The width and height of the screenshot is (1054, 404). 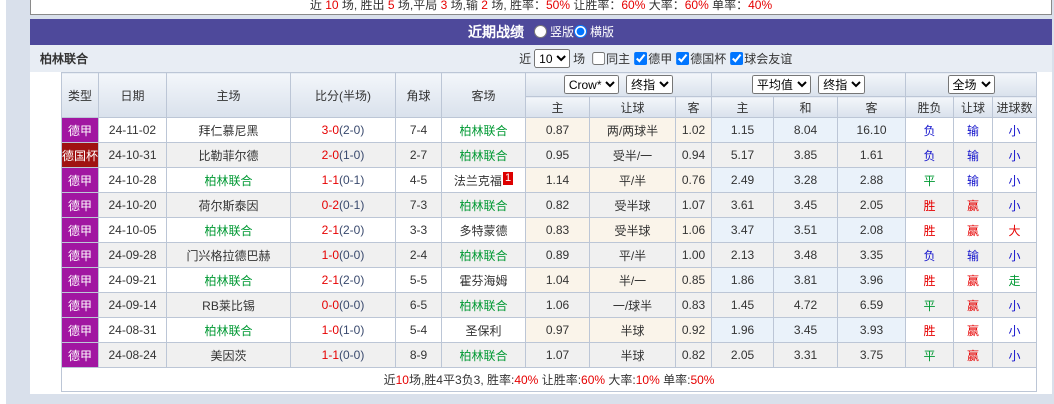 I want to click on layout-radio-input-vertical, so click(x=540, y=31).